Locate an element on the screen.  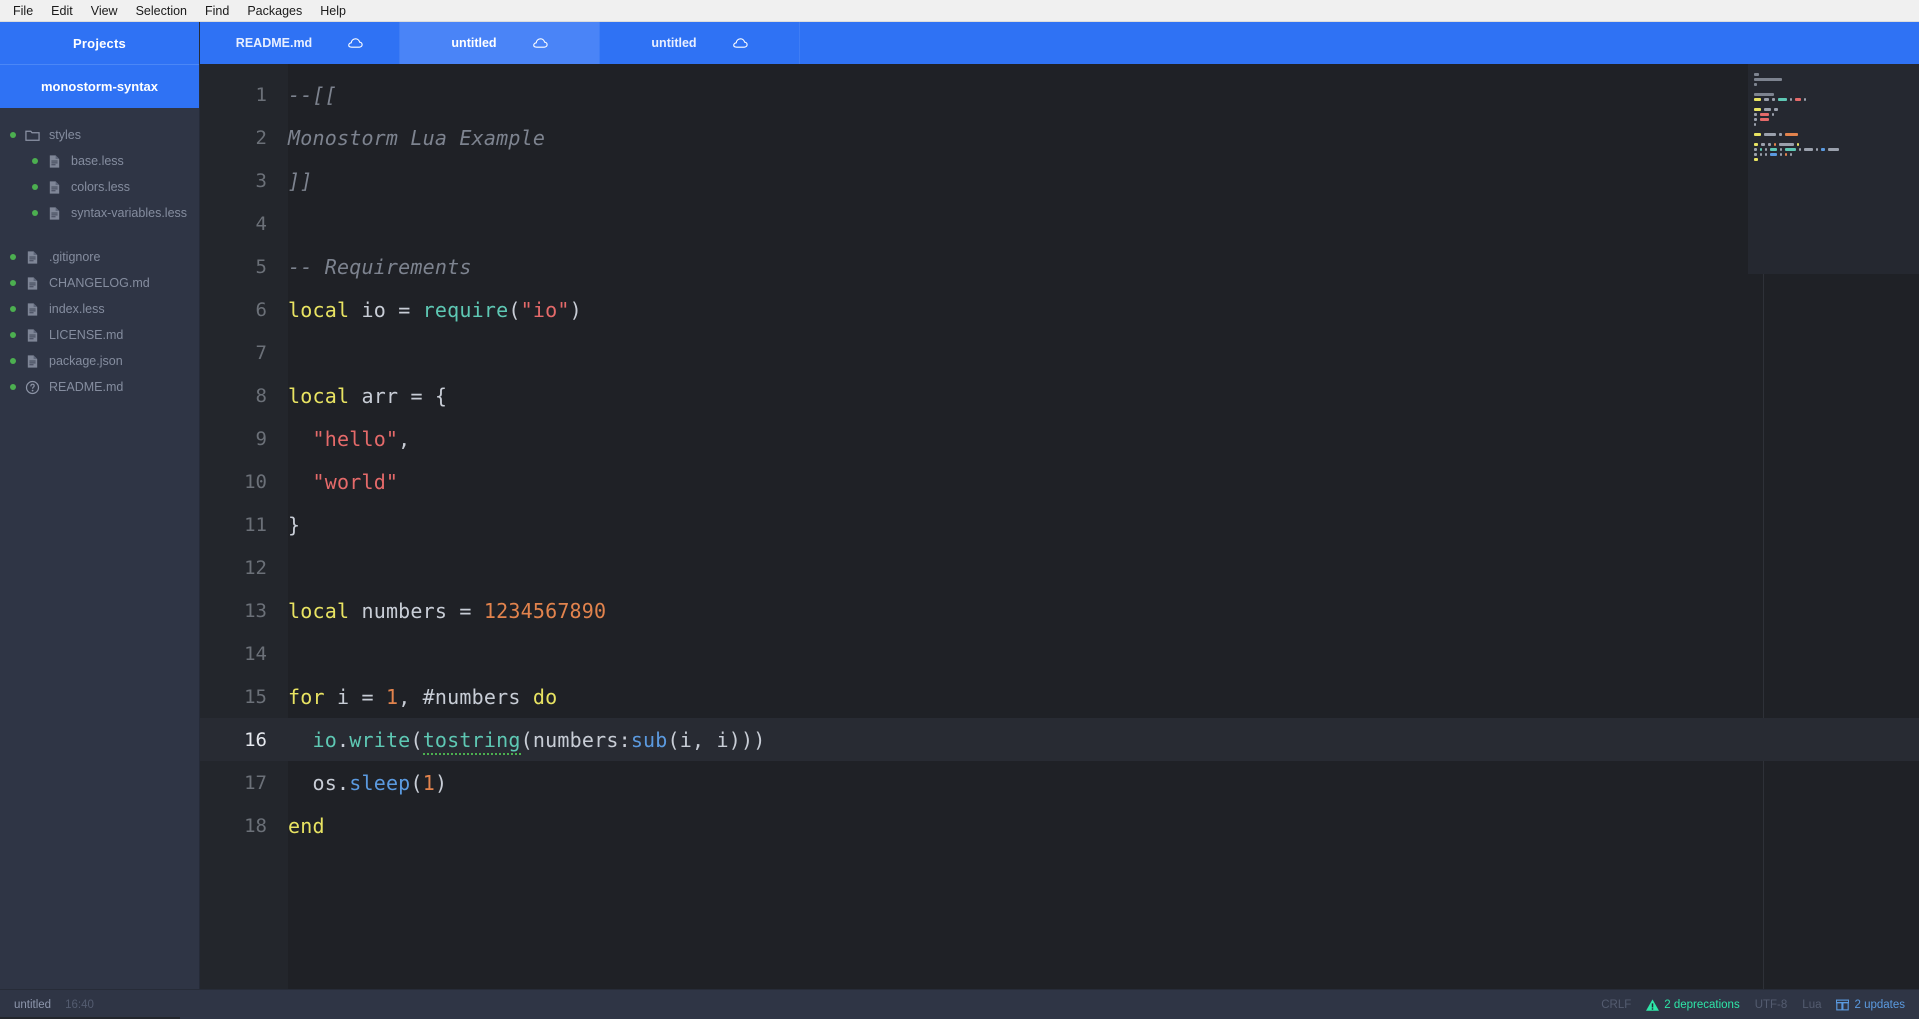
code-line-15: 15 for i = 1, #numbers do is located at coordinates (1059, 696).